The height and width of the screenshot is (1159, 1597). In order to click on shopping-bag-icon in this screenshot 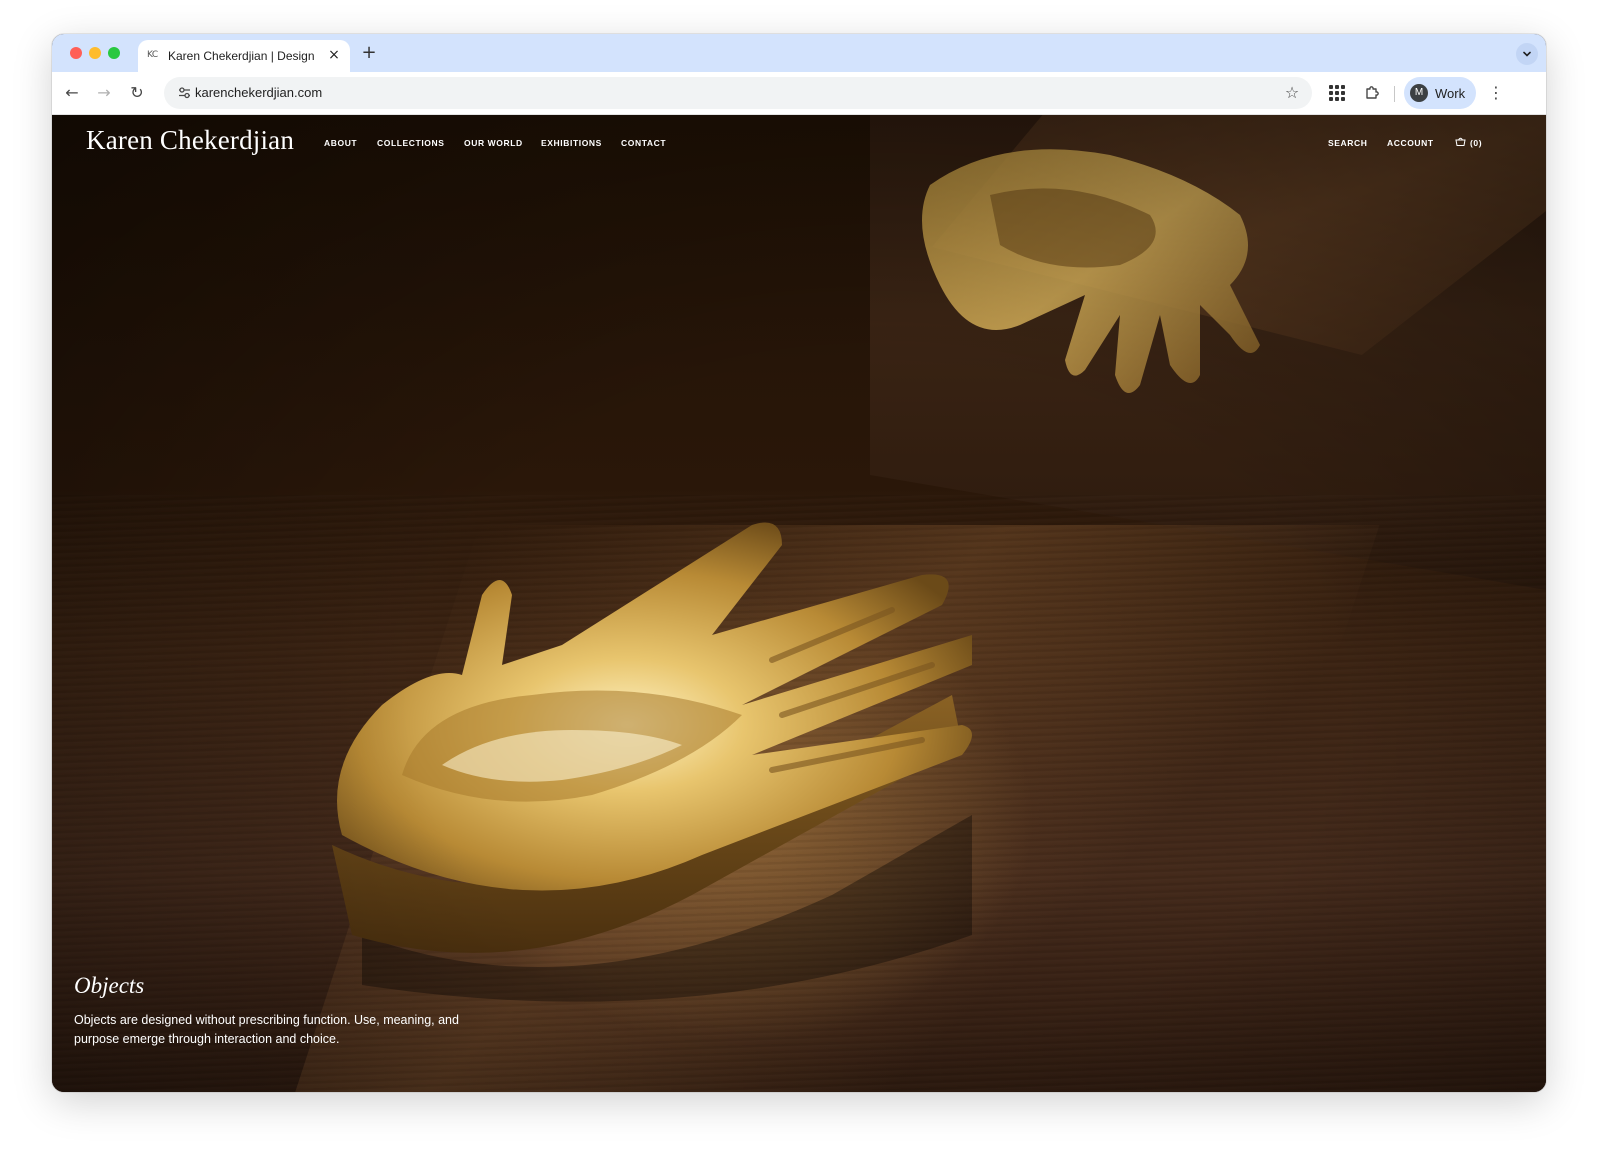, I will do `click(1460, 141)`.